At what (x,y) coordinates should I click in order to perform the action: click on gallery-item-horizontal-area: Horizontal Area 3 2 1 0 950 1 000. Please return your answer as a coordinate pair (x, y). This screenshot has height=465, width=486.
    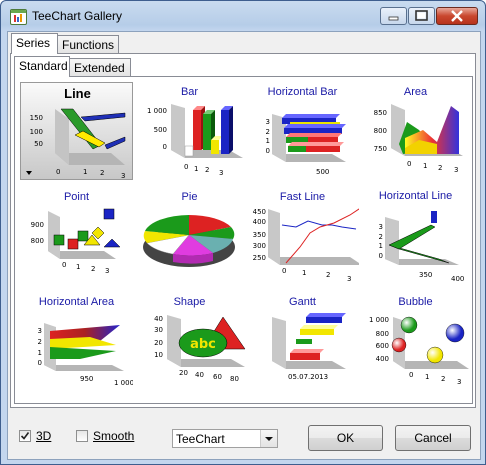
    Looking at the image, I should click on (76, 342).